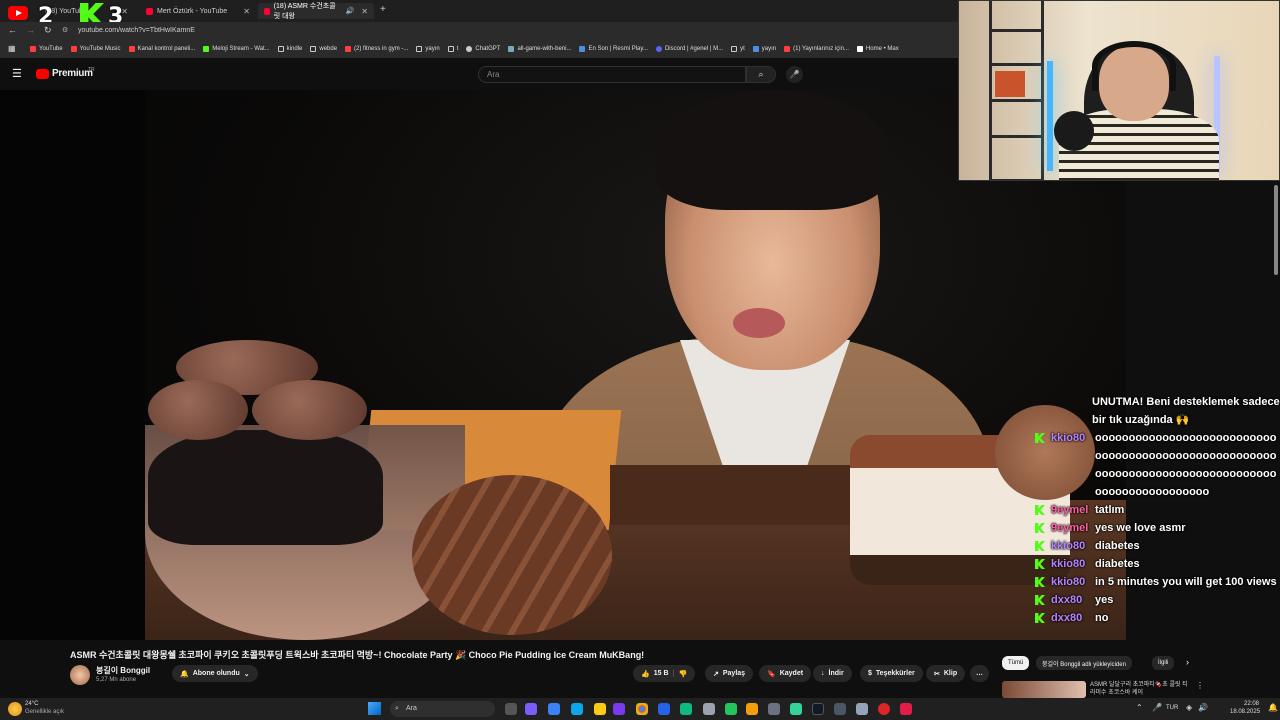 The image size is (1280, 720). I want to click on chevron-right-icon: ›, so click(1187, 662).